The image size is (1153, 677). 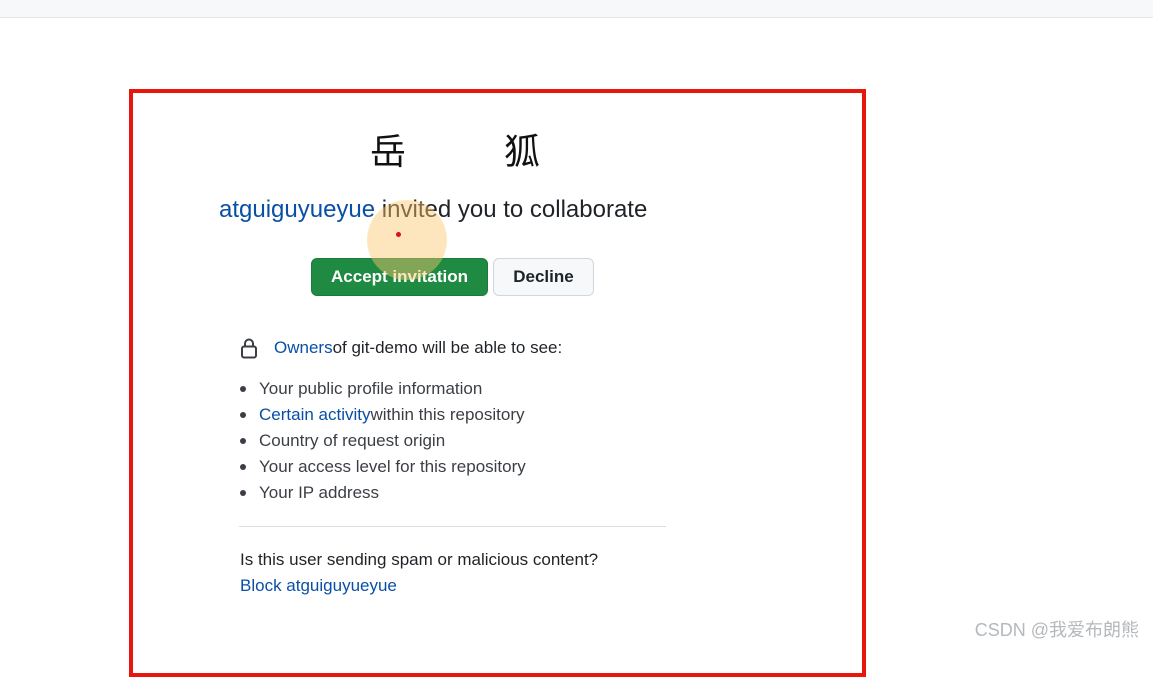 I want to click on list-item: Country of request origin, so click(x=383, y=441).